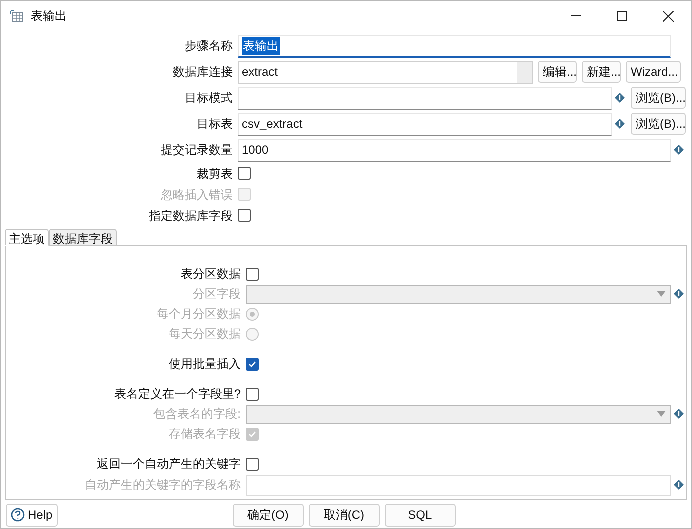 The image size is (692, 529). I want to click on connection-dropdown: extract, so click(385, 72).